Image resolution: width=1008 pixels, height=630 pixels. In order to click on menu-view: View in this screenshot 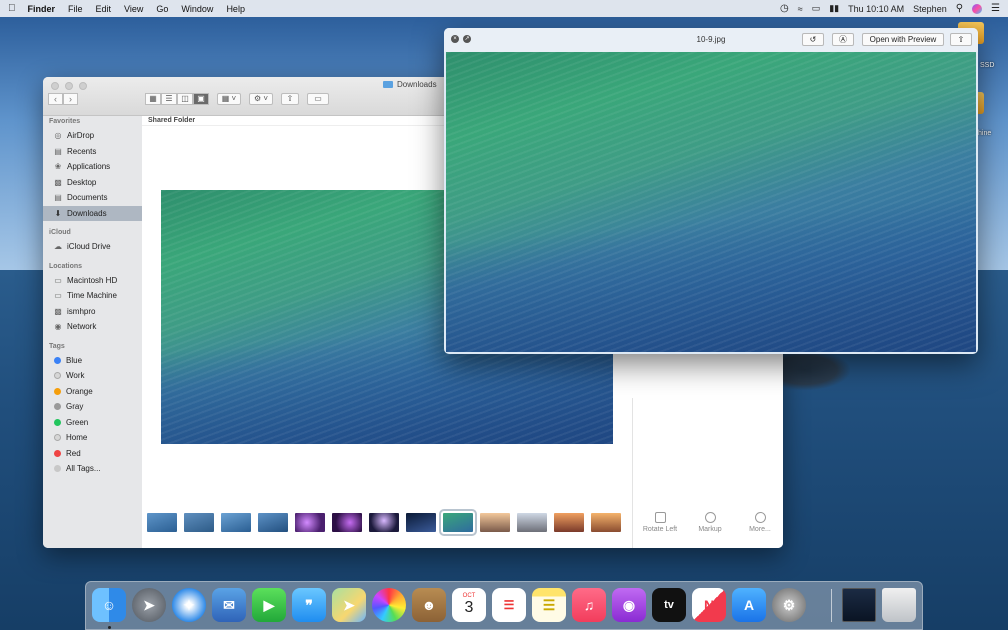, I will do `click(133, 9)`.